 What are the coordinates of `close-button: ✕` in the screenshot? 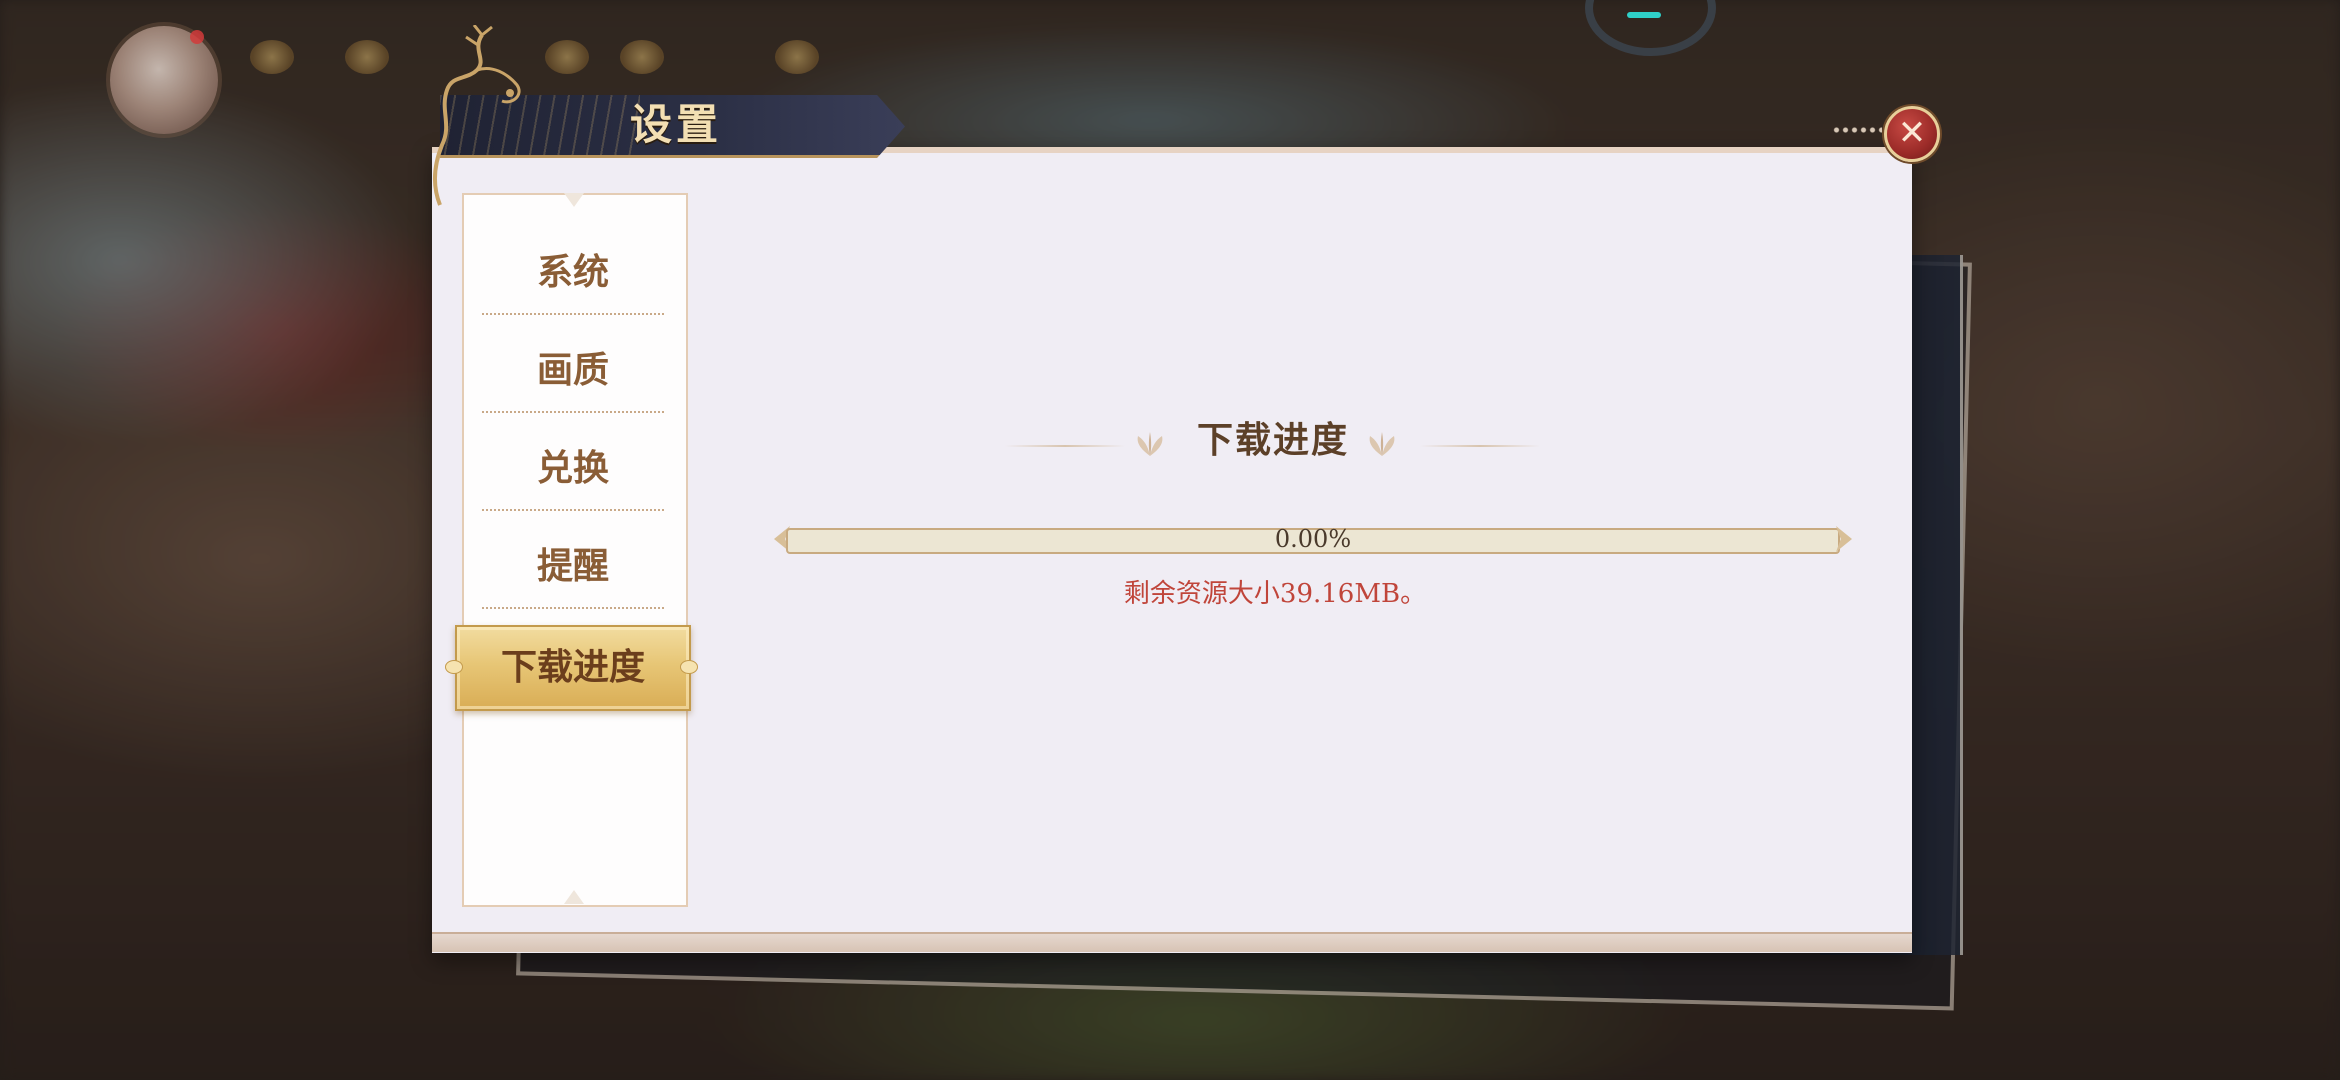 It's located at (1912, 134).